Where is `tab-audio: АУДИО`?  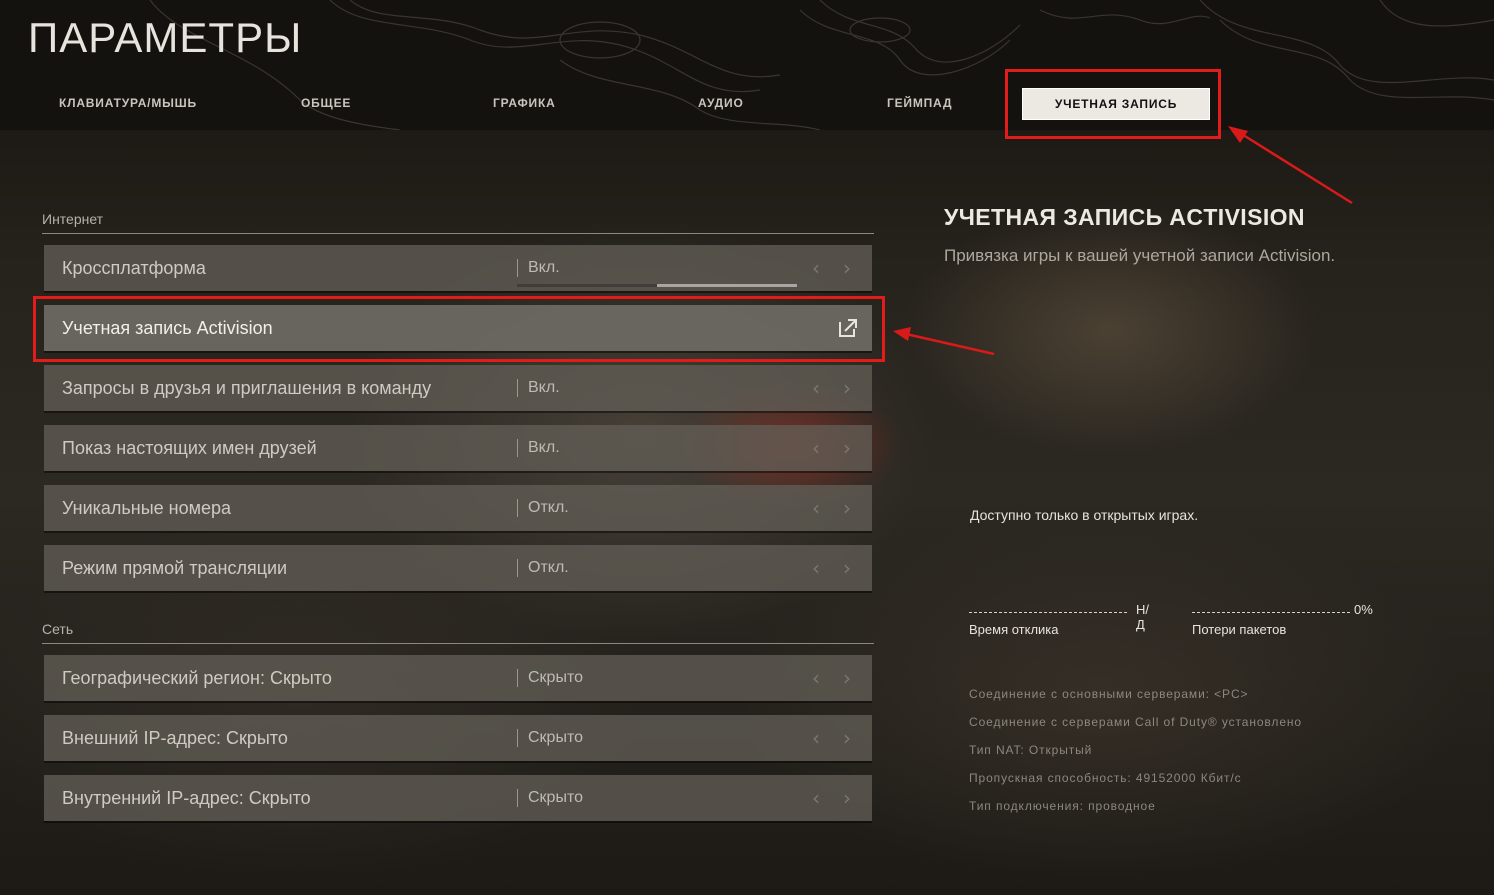
tab-audio: АУДИО is located at coordinates (721, 103).